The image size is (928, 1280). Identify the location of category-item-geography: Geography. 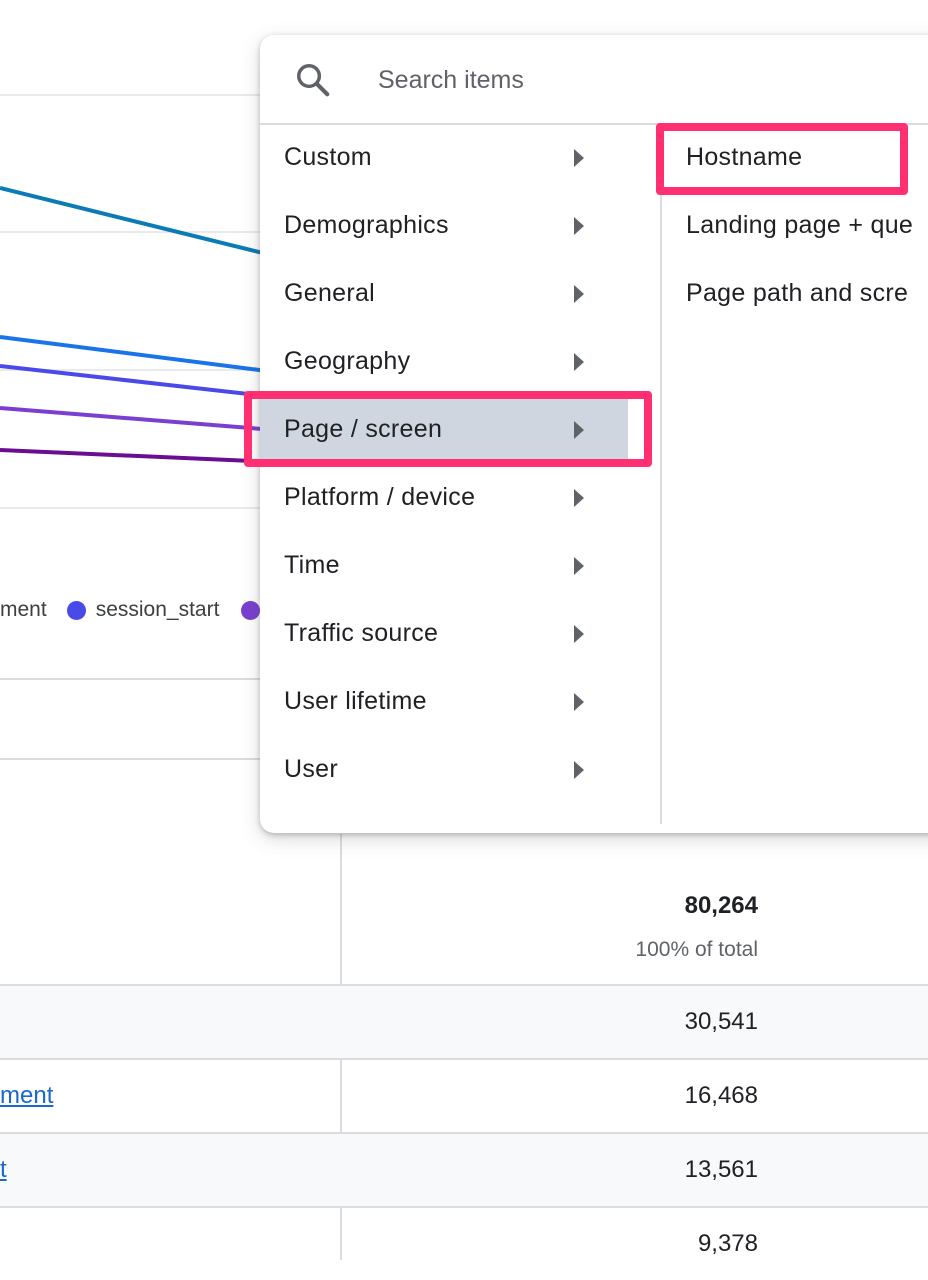
(460, 362).